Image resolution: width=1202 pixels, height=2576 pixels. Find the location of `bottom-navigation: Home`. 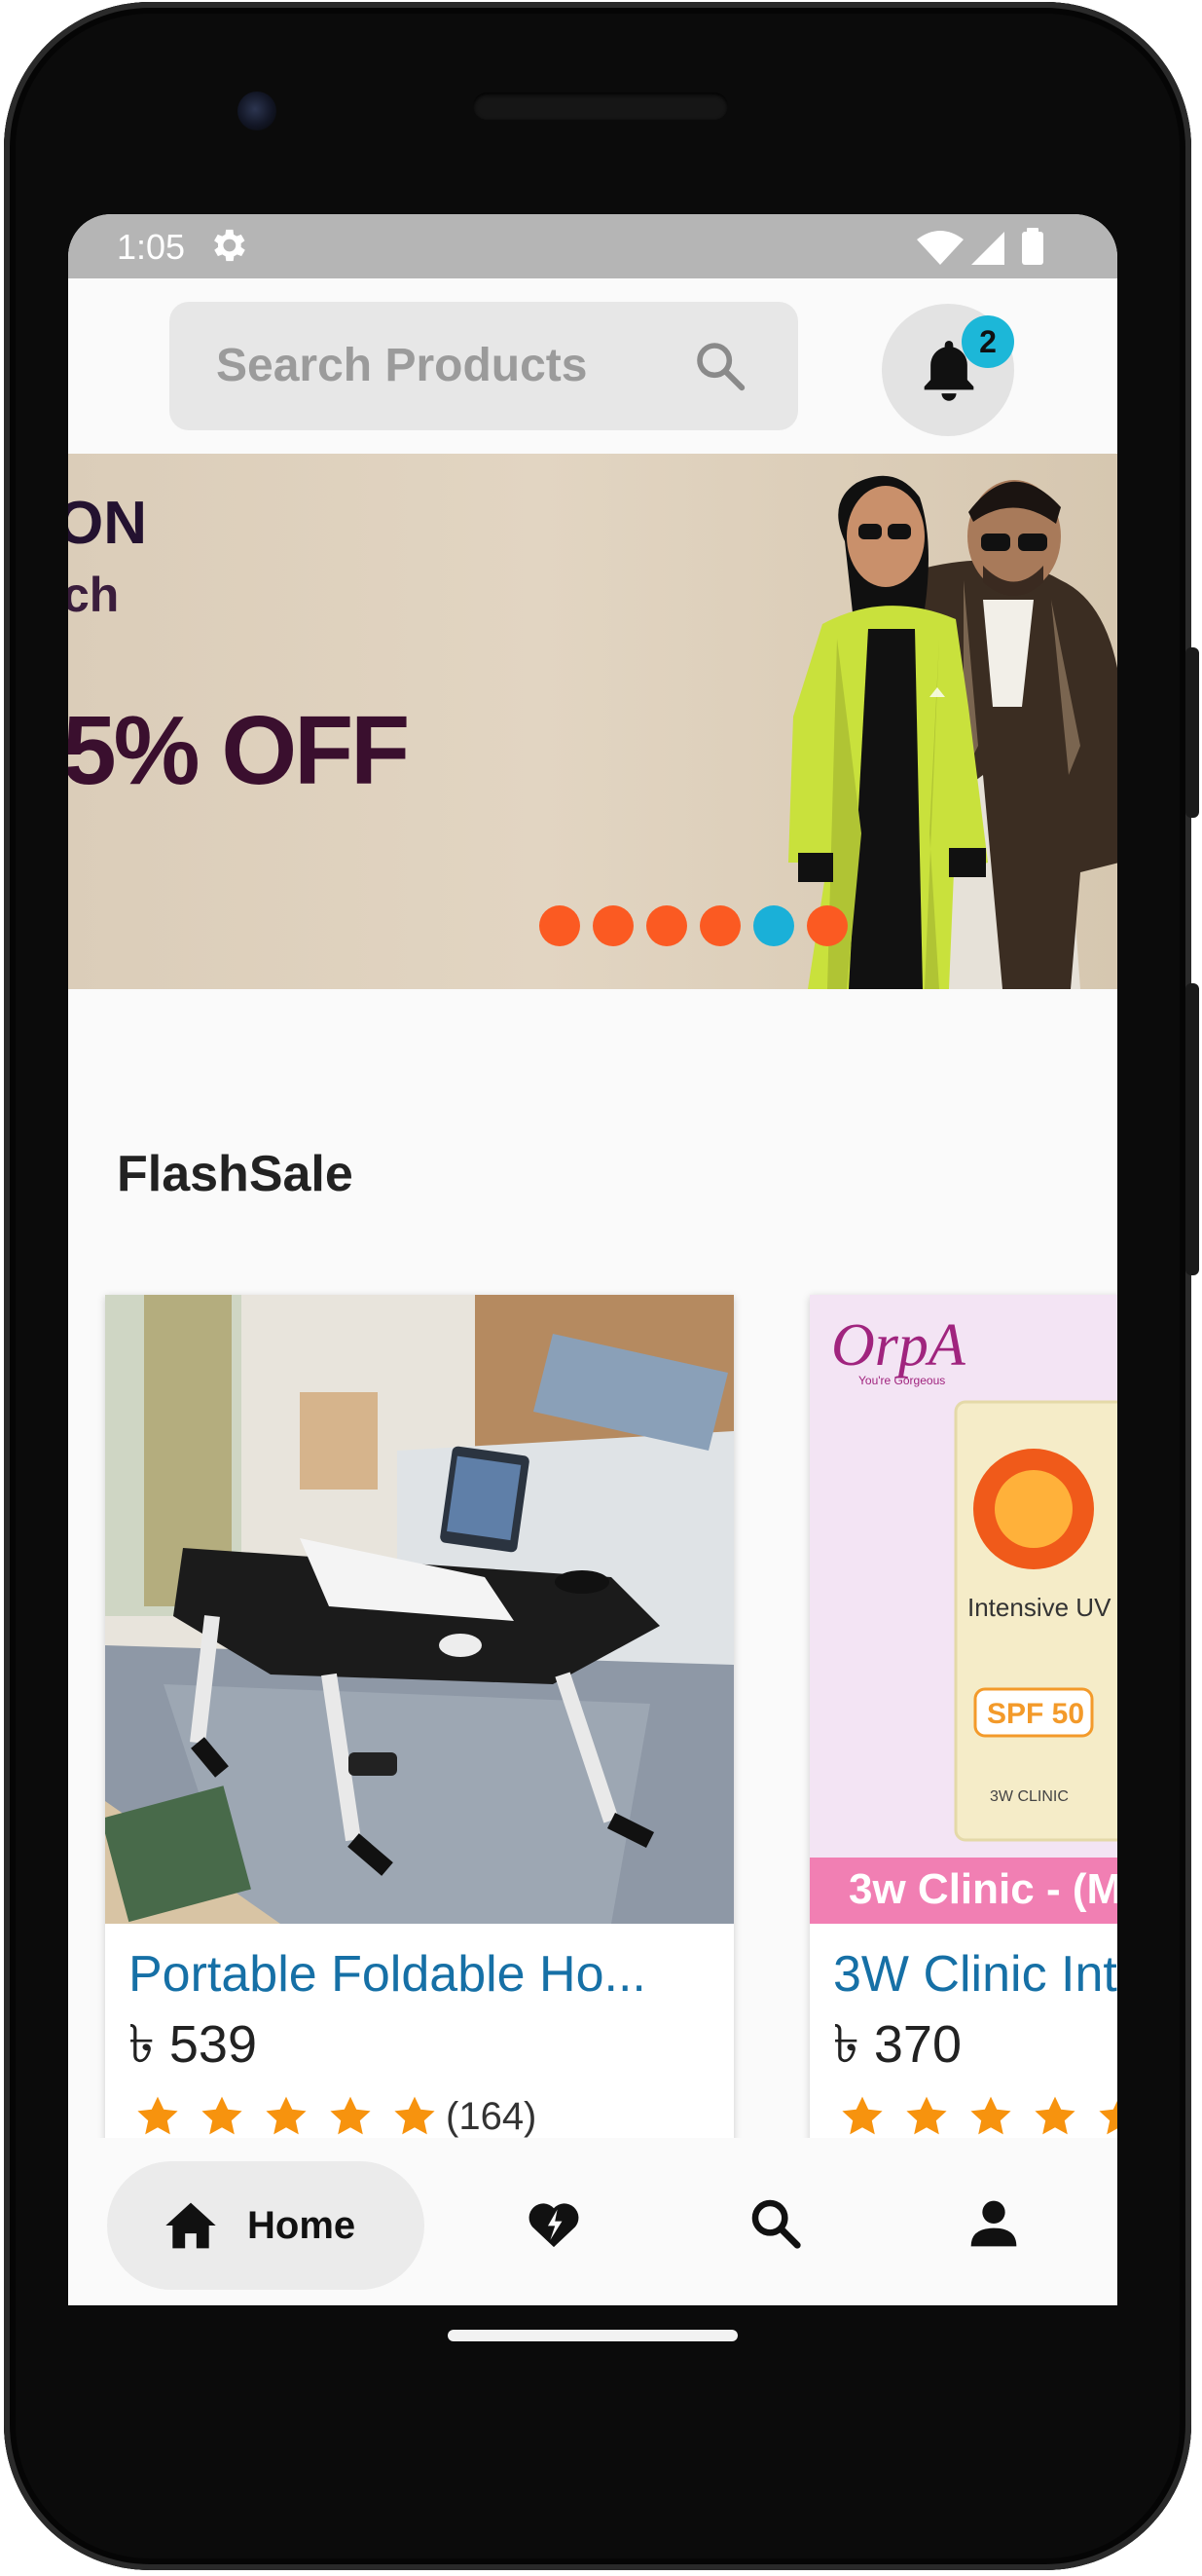

bottom-navigation: Home is located at coordinates (592, 2221).